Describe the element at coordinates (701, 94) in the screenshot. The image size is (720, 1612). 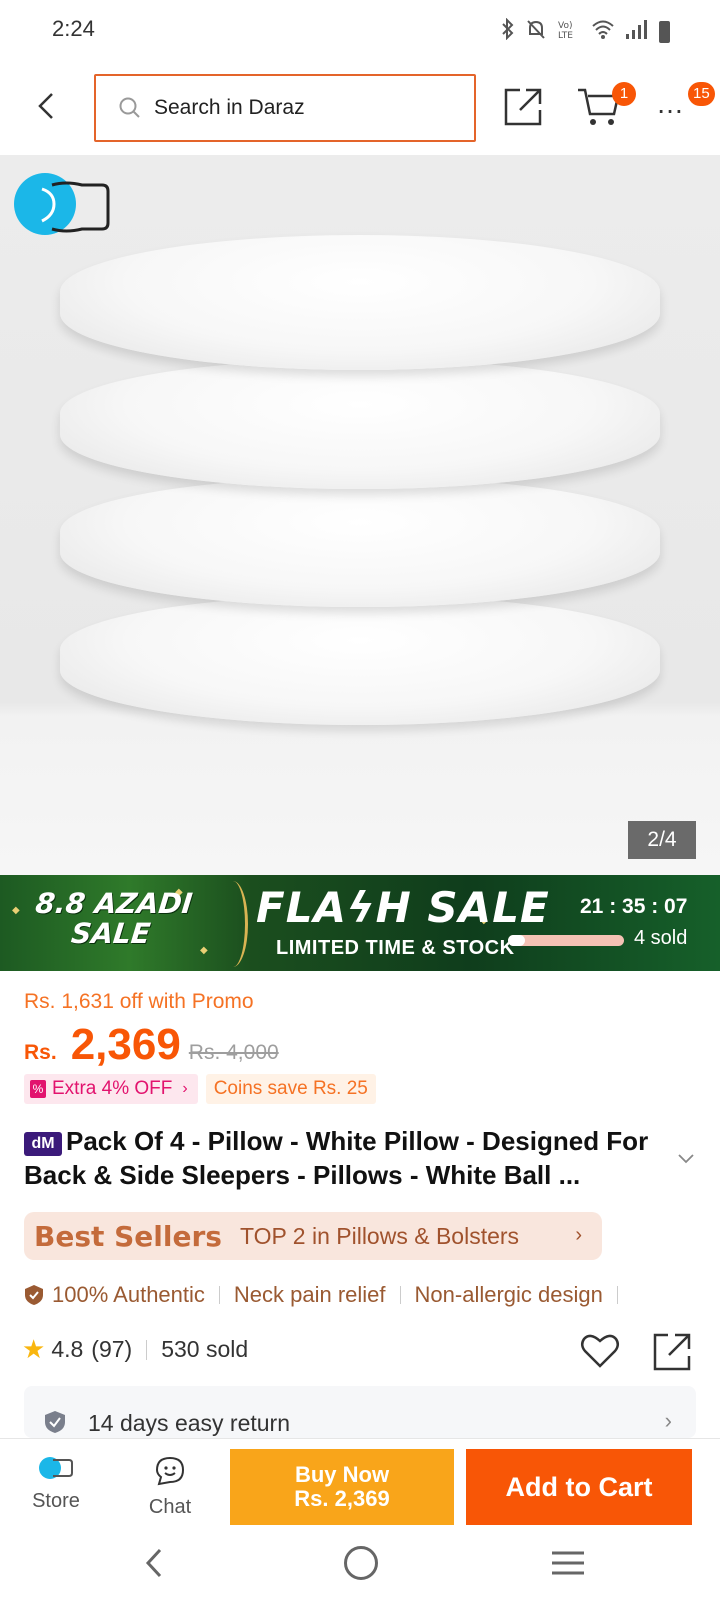
I see `message-count-badge: 15` at that location.